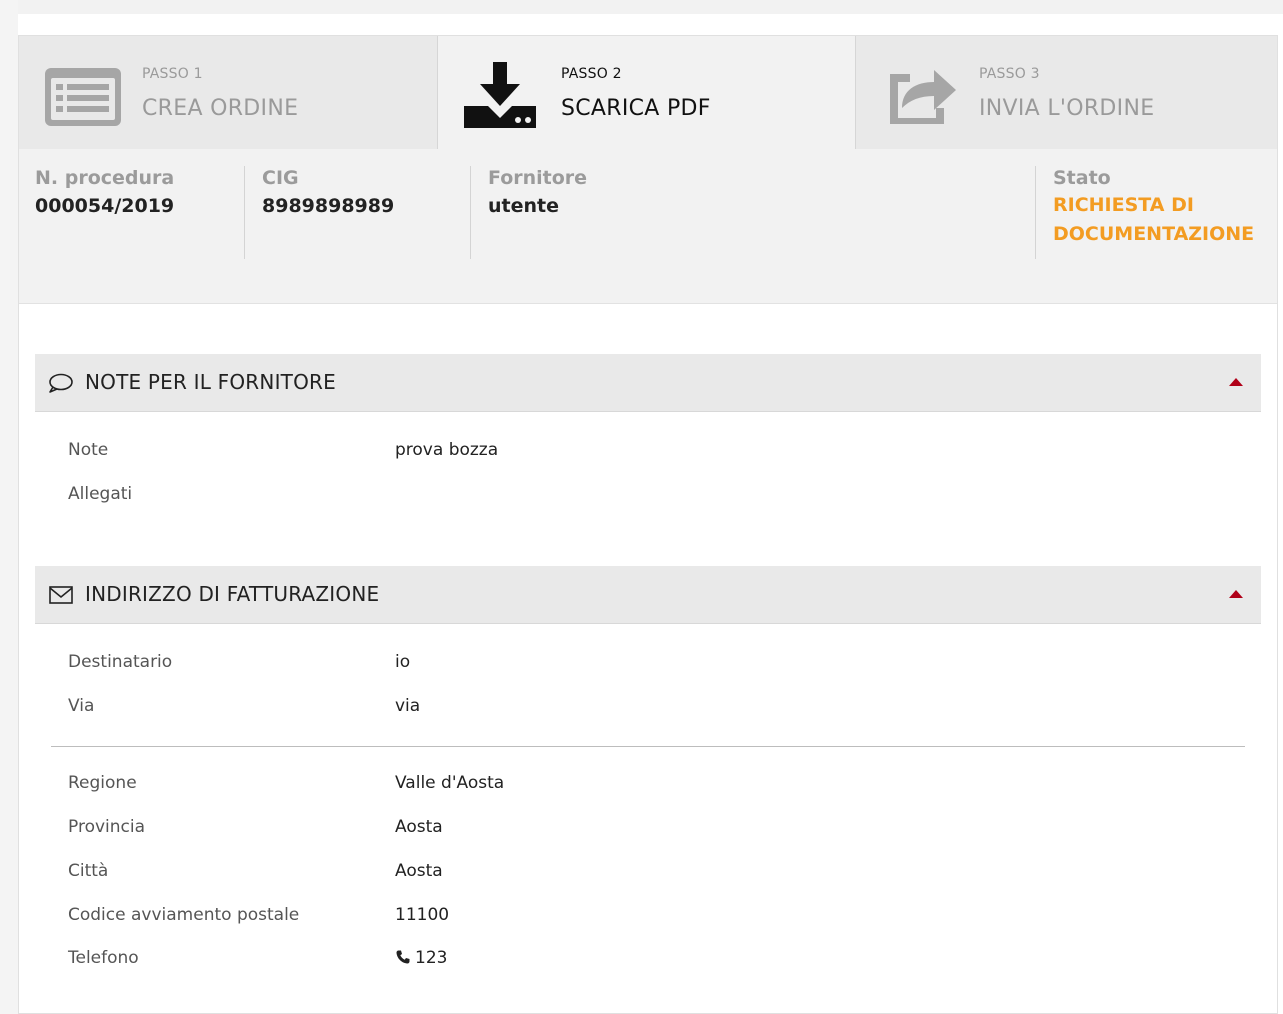  I want to click on envelope-icon, so click(61, 595).